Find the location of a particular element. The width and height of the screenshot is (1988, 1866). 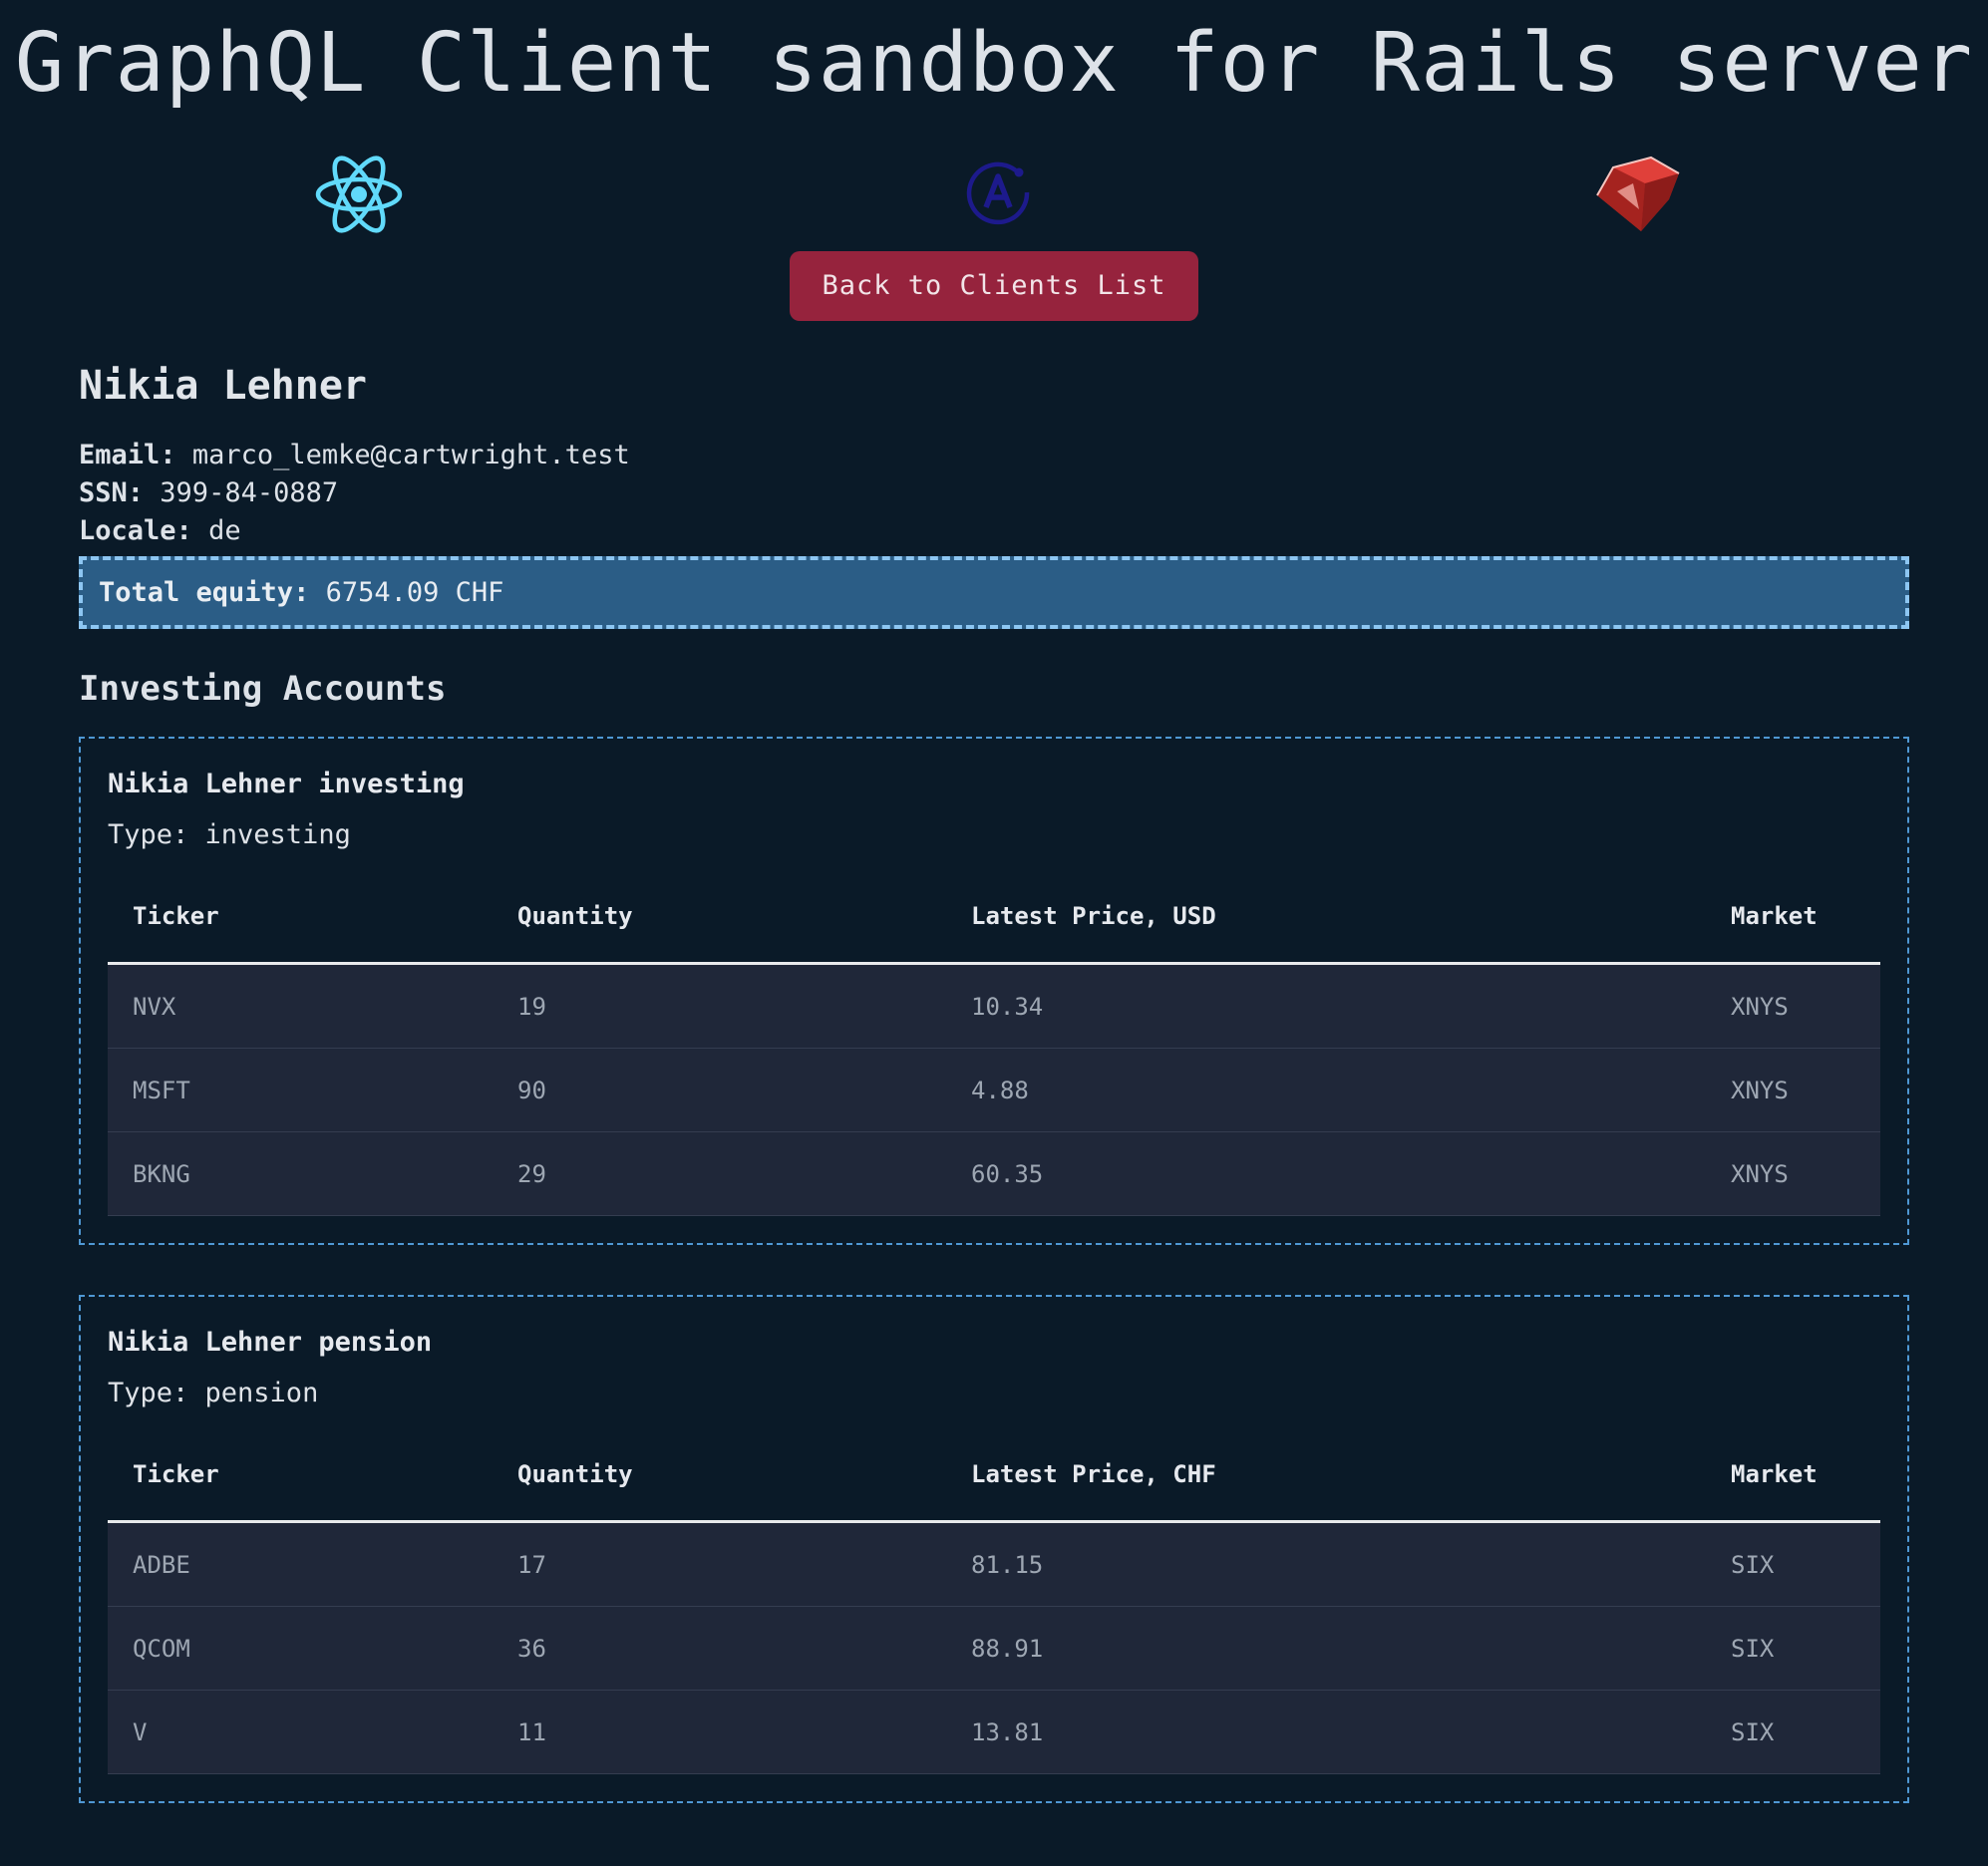

table-row: NVX 19 10.34 XNYS is located at coordinates (994, 1006).